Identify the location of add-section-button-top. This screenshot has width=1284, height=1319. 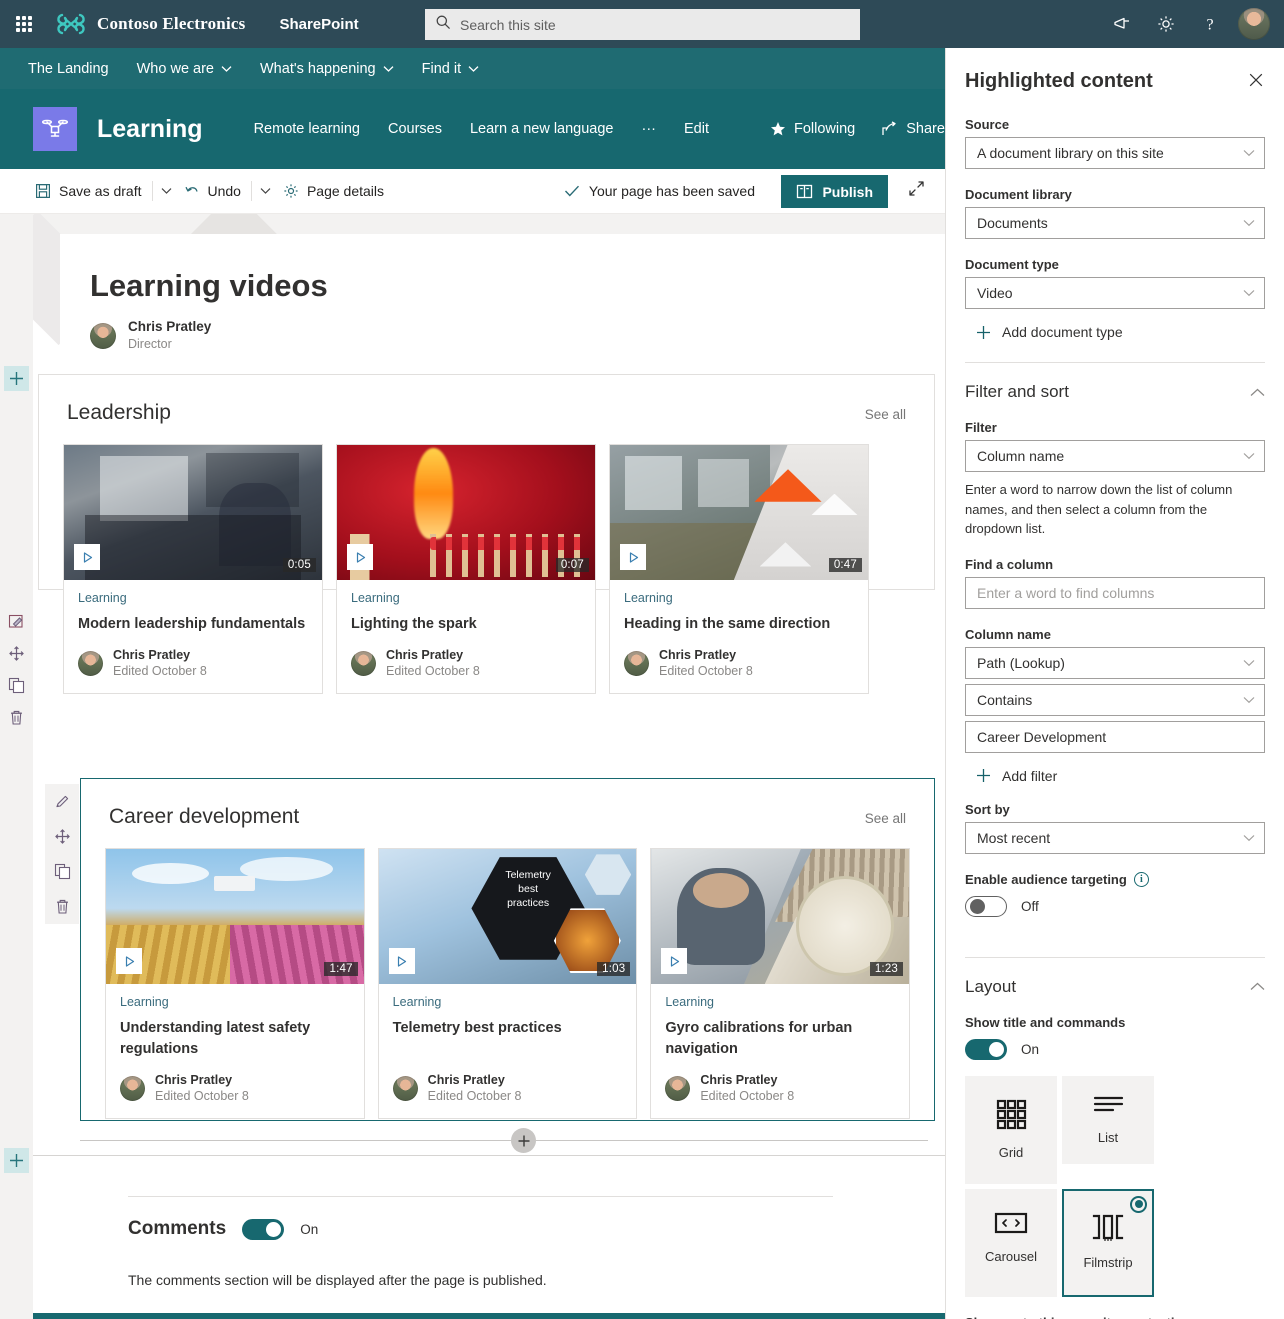
(16, 378).